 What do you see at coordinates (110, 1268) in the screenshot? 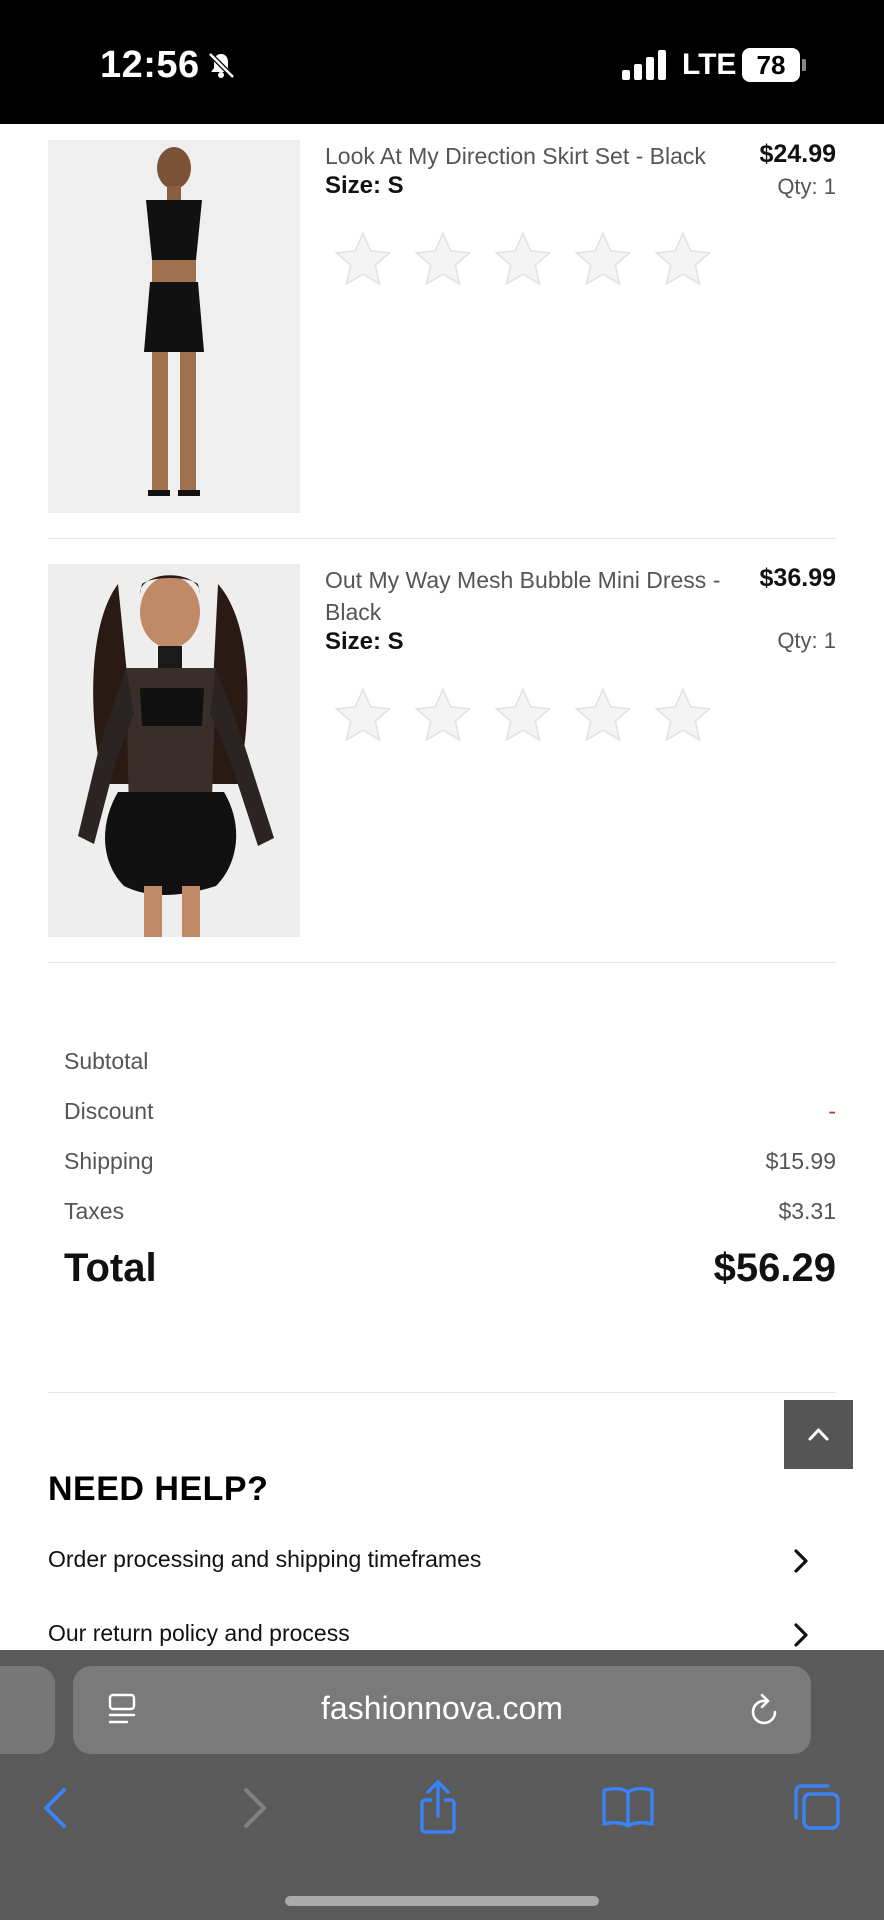
I see `total-label: Total` at bounding box center [110, 1268].